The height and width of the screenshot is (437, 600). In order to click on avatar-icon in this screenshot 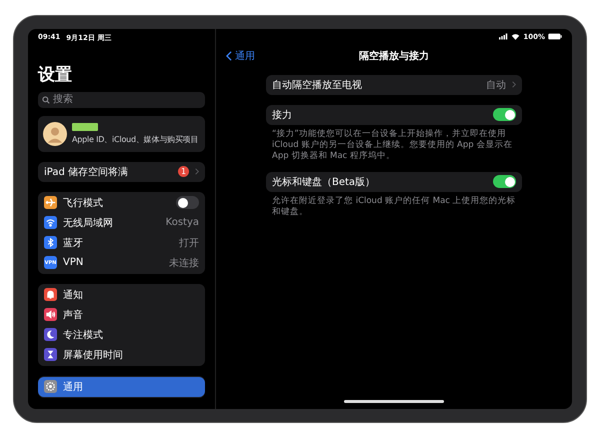, I will do `click(55, 134)`.